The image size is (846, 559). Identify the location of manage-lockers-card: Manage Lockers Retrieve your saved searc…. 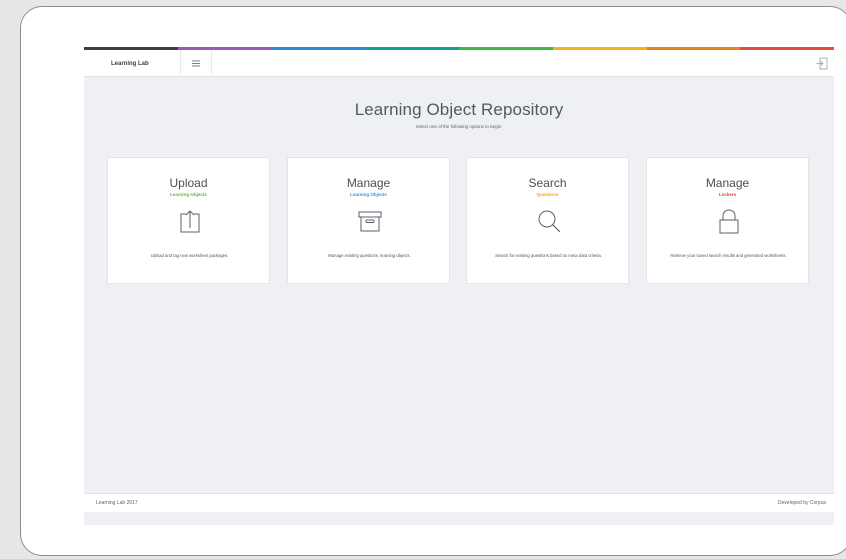
(727, 220).